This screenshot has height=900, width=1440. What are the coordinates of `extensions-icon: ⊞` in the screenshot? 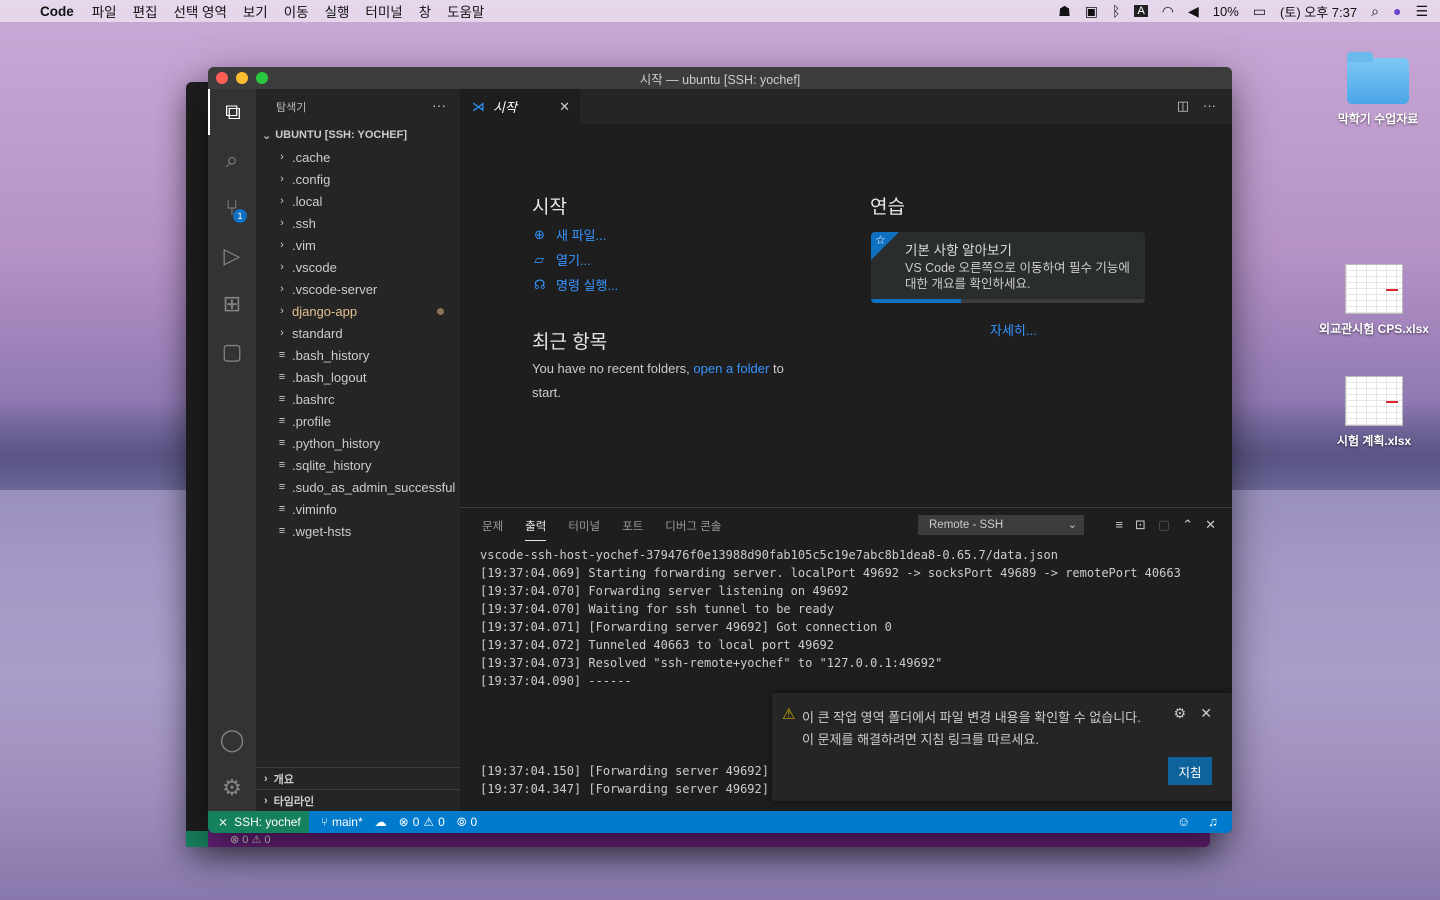 It's located at (232, 304).